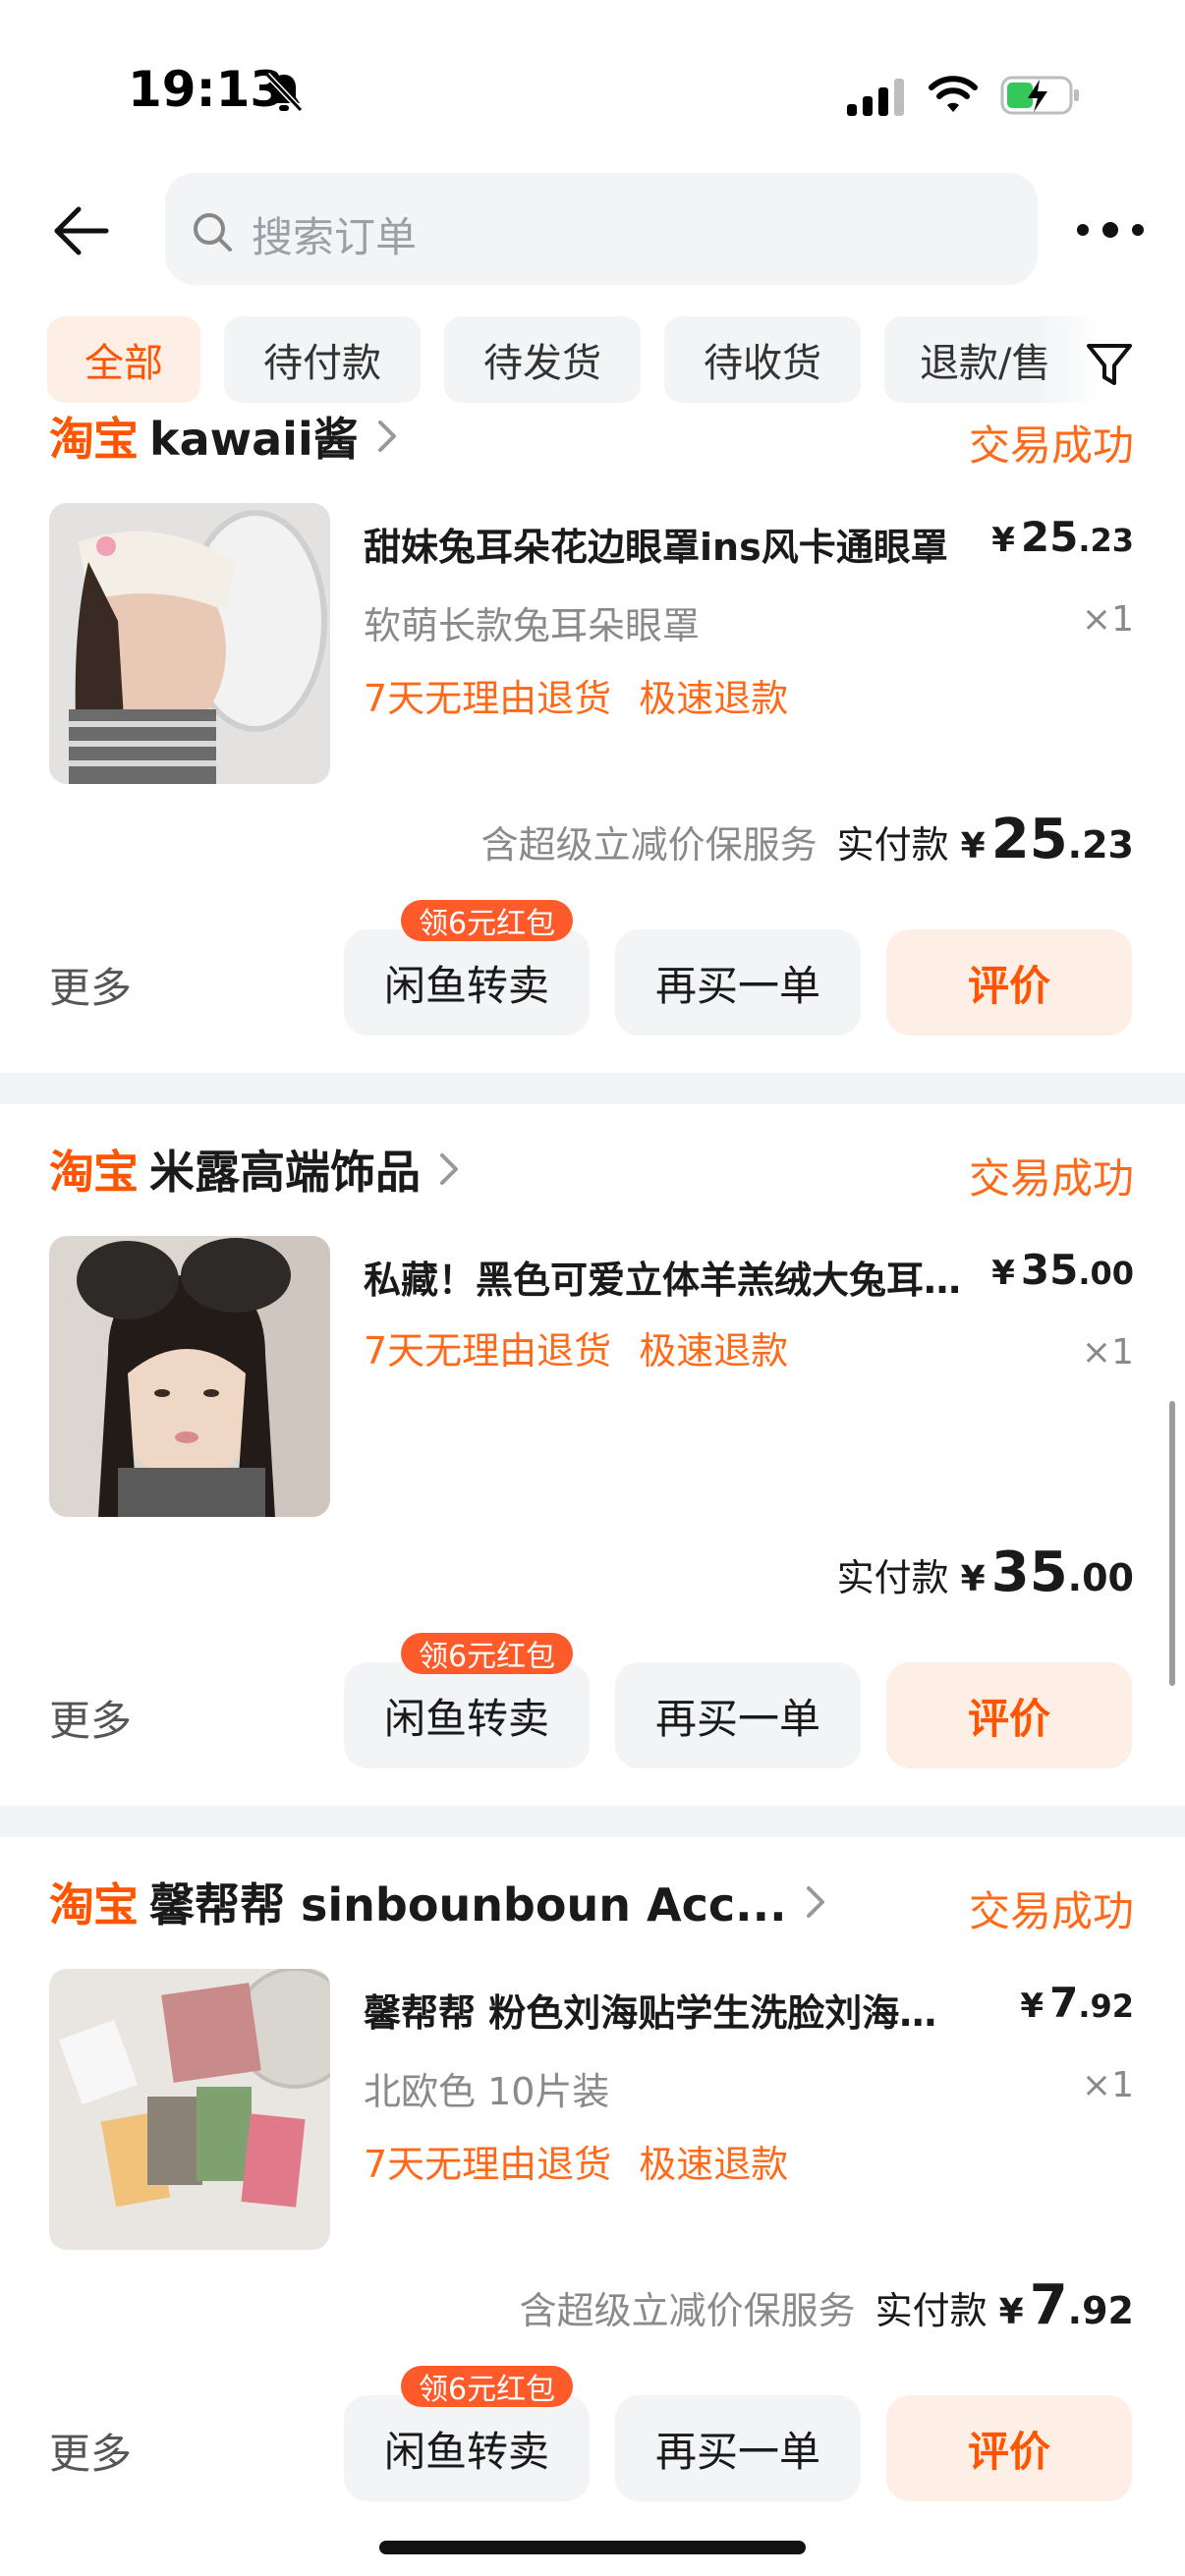 Image resolution: width=1185 pixels, height=2576 pixels. I want to click on search-input: 搜索订单, so click(602, 229).